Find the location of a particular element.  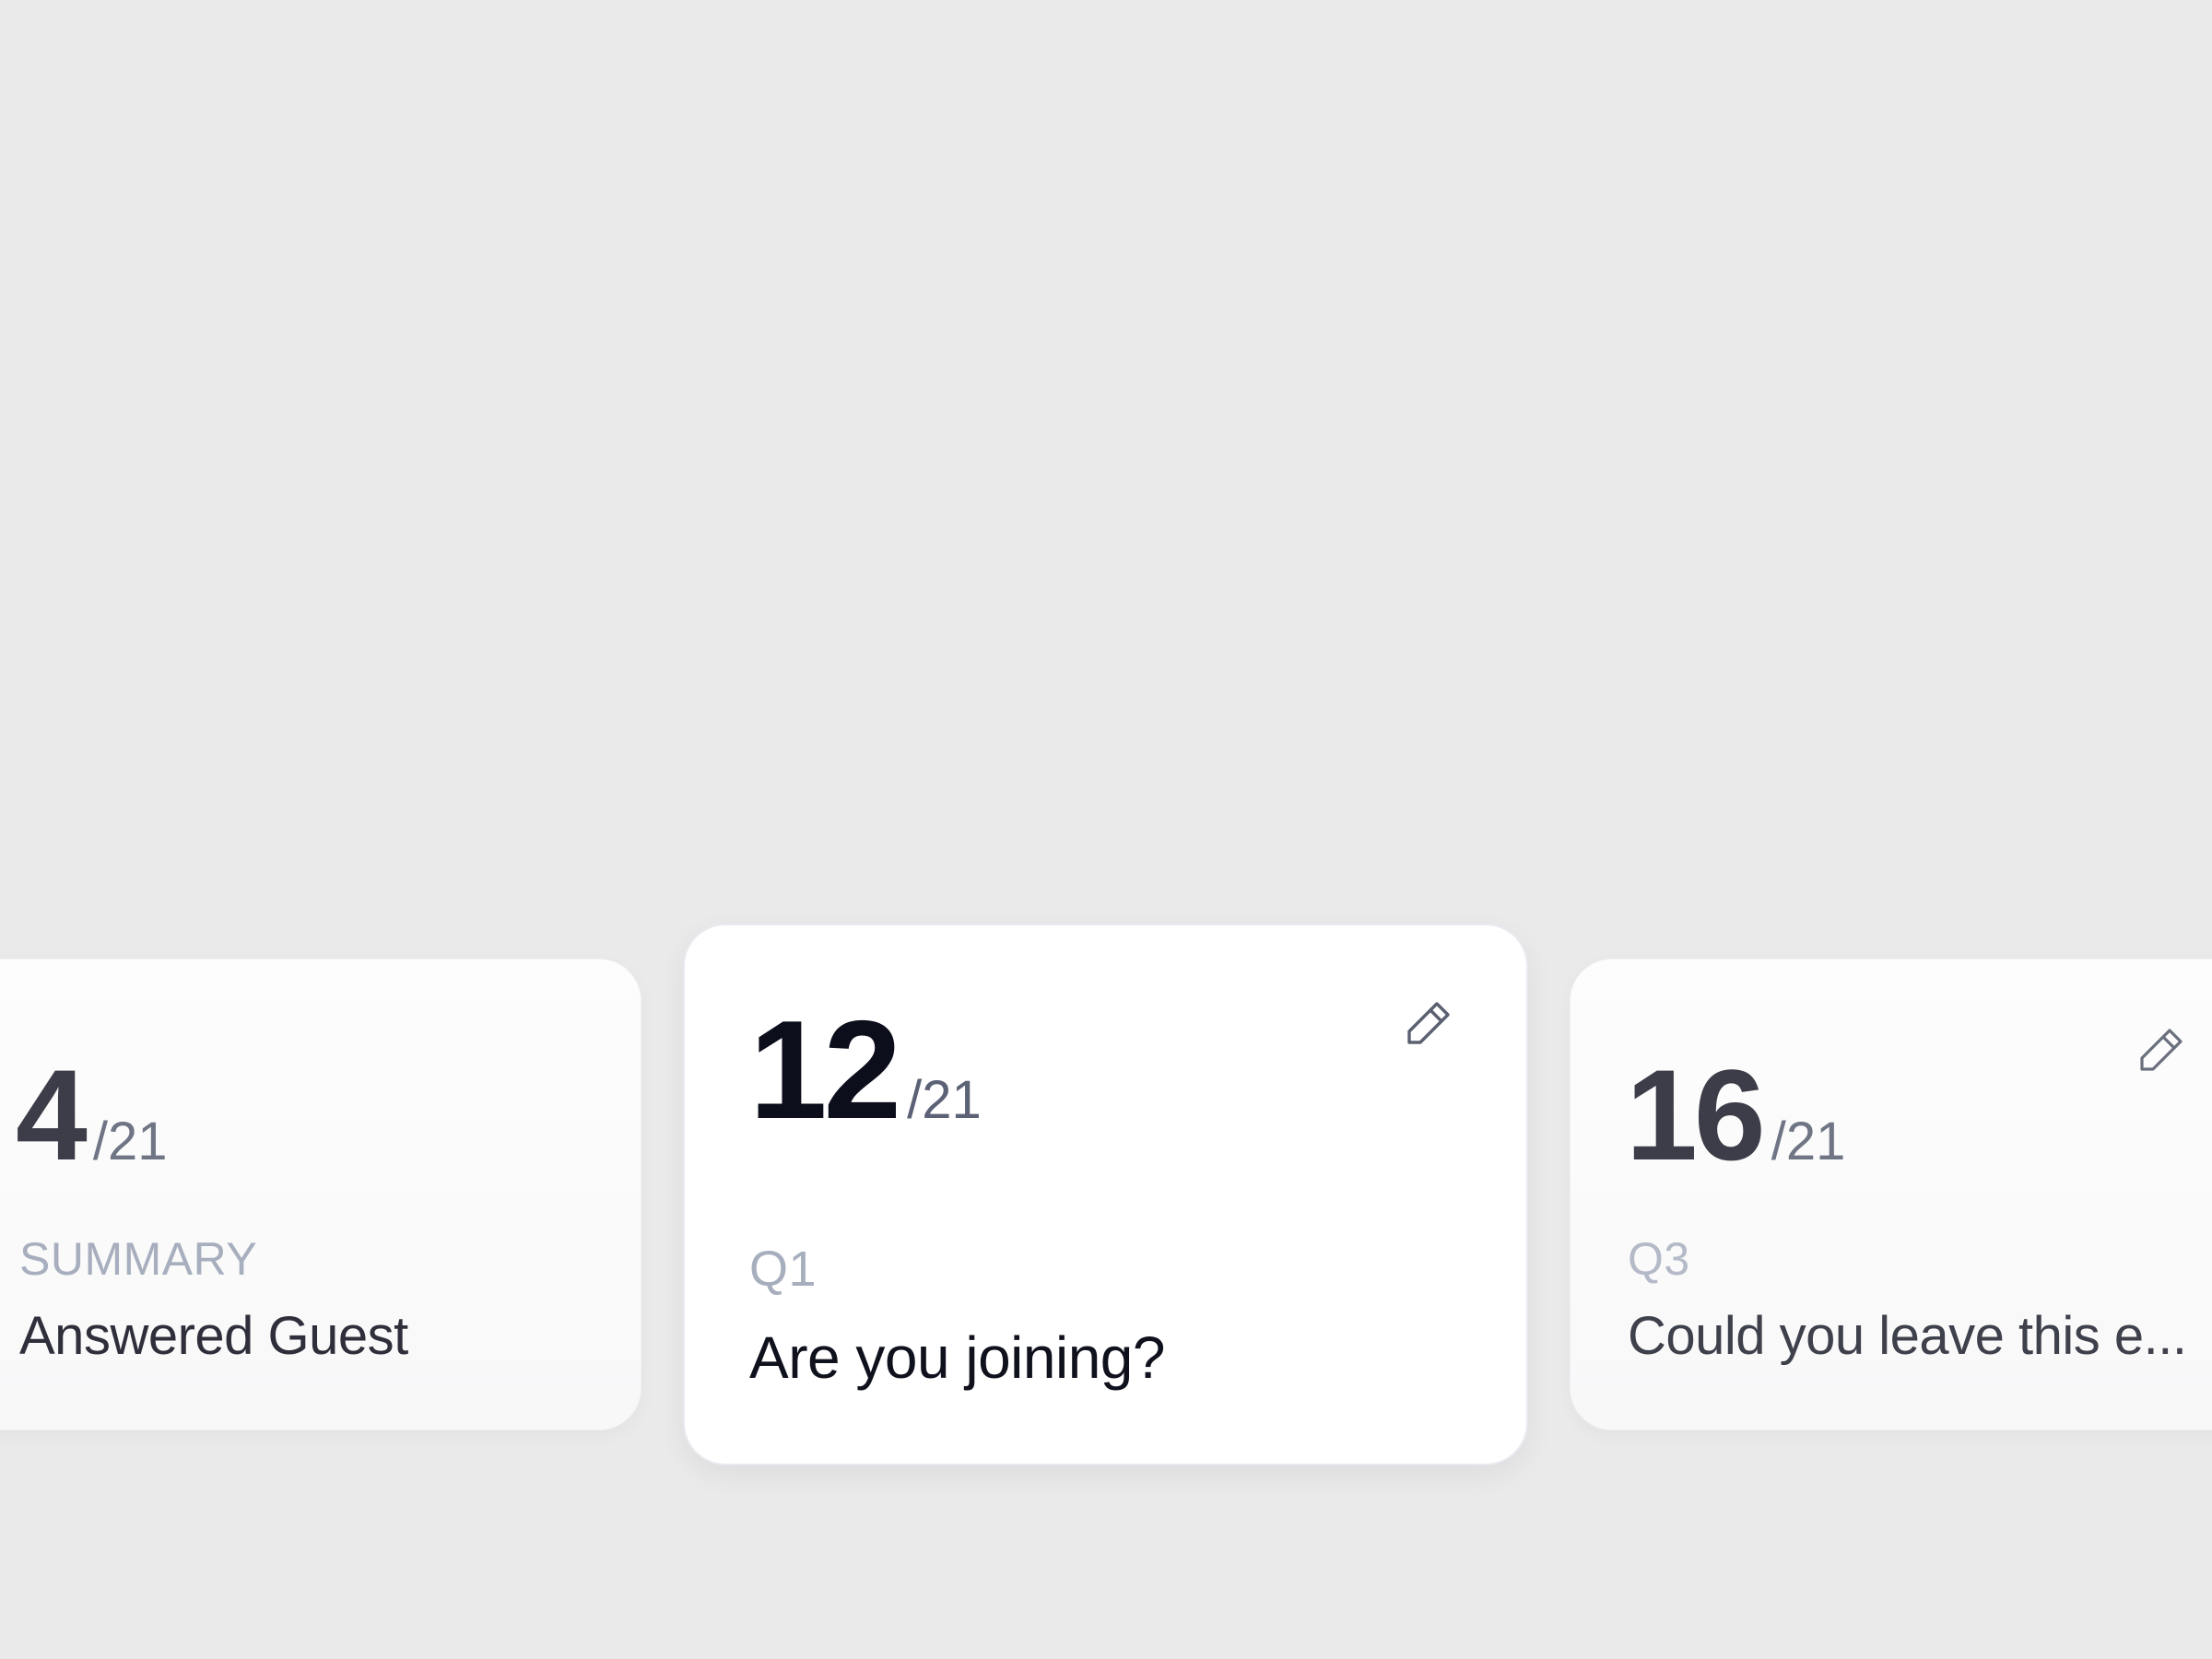

count-value: 12 is located at coordinates (825, 1070).